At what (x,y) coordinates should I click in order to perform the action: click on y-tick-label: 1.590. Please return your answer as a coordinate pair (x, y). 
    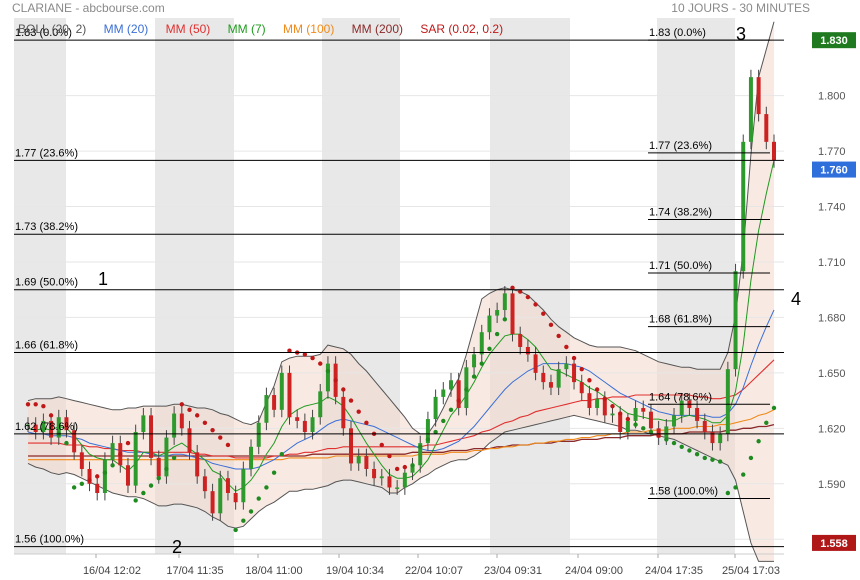
    Looking at the image, I should click on (832, 485).